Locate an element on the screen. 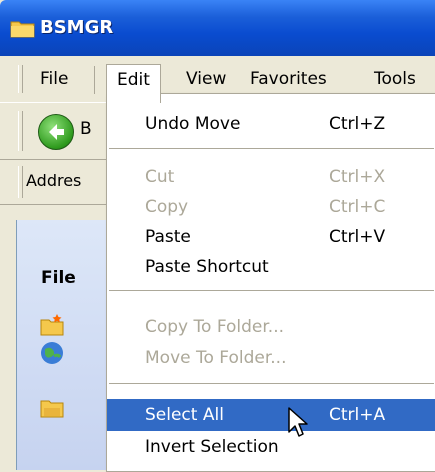 This screenshot has height=472, width=435. menu-item-label: Invert Selection is located at coordinates (212, 447).